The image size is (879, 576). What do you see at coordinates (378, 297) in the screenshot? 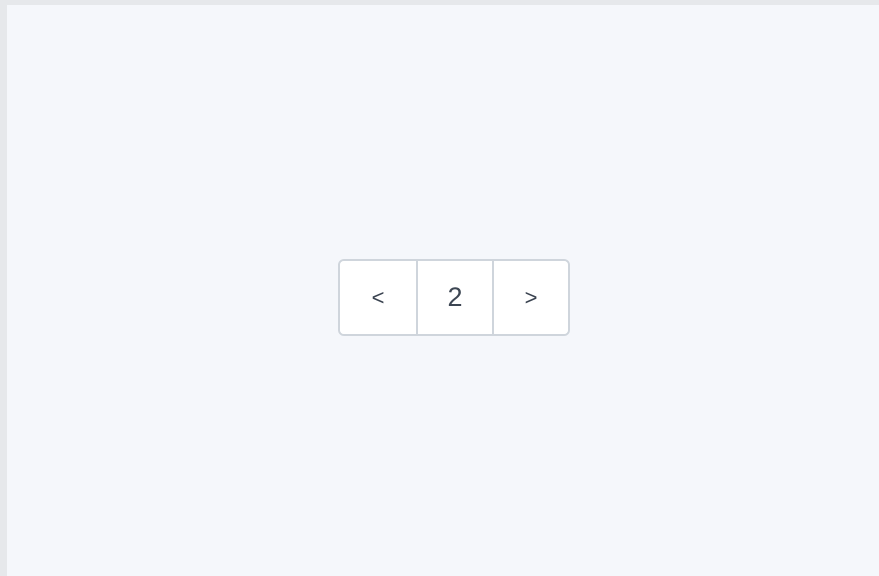
I see `prev-page-button: <` at bounding box center [378, 297].